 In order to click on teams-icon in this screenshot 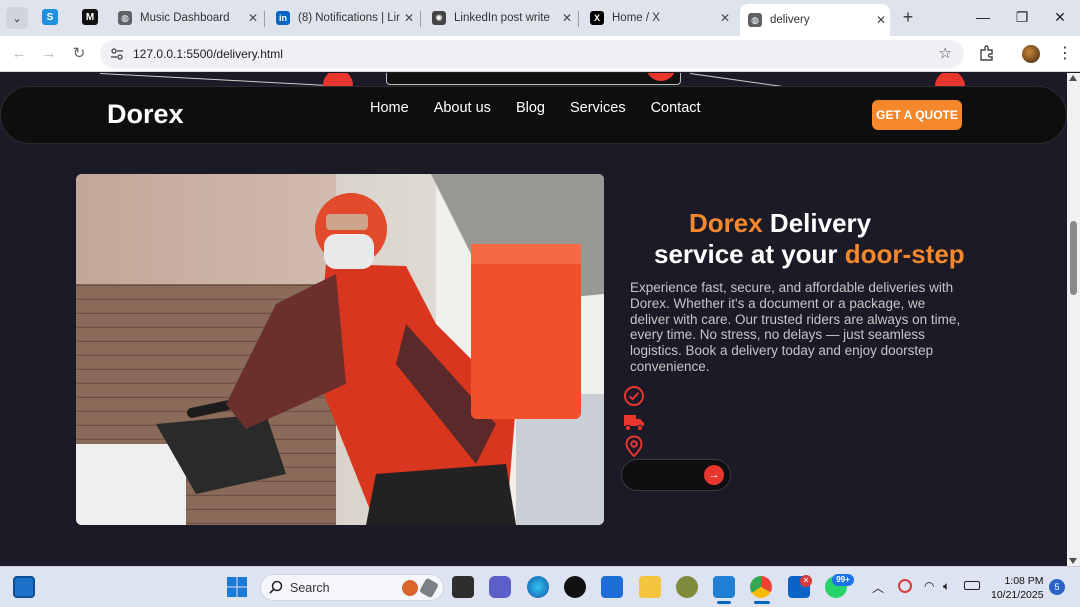, I will do `click(500, 587)`.